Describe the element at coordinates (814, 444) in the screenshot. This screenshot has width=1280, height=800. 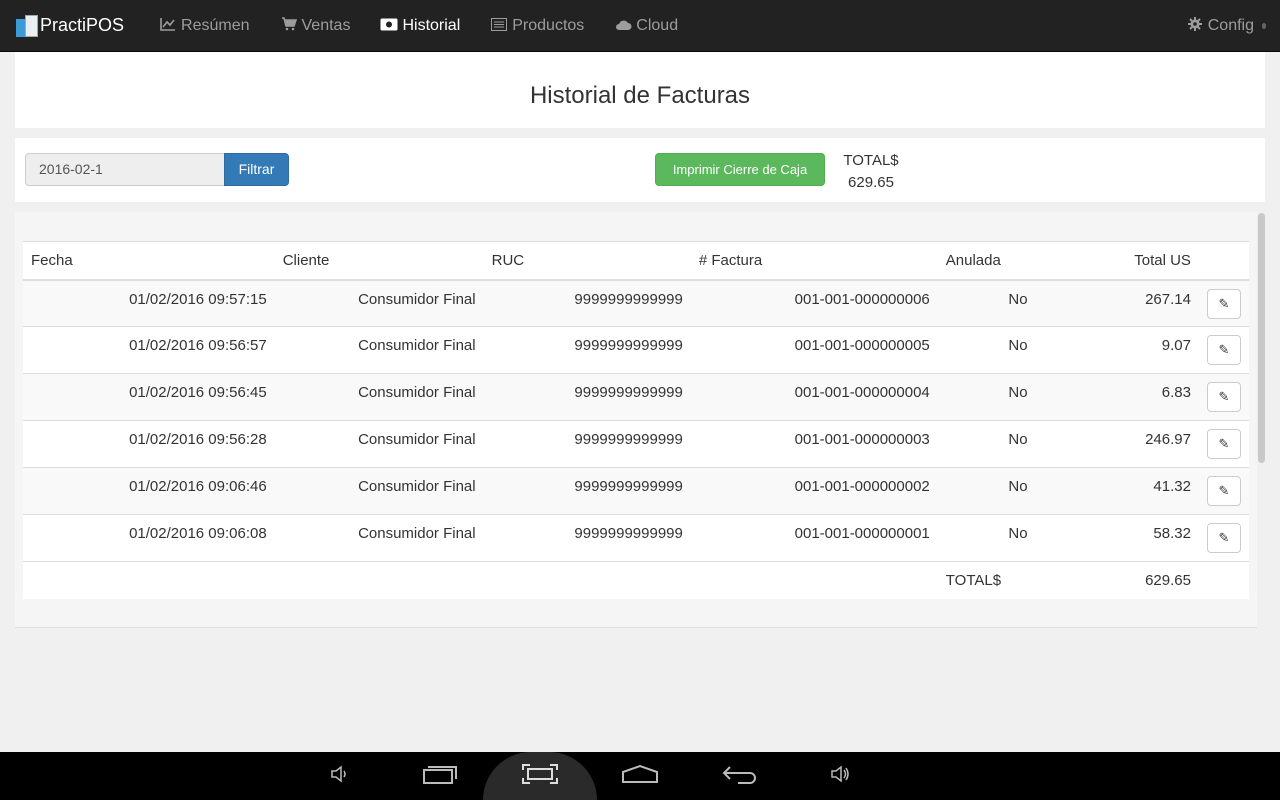
I see `cell-factura: 001-001-000000003` at that location.